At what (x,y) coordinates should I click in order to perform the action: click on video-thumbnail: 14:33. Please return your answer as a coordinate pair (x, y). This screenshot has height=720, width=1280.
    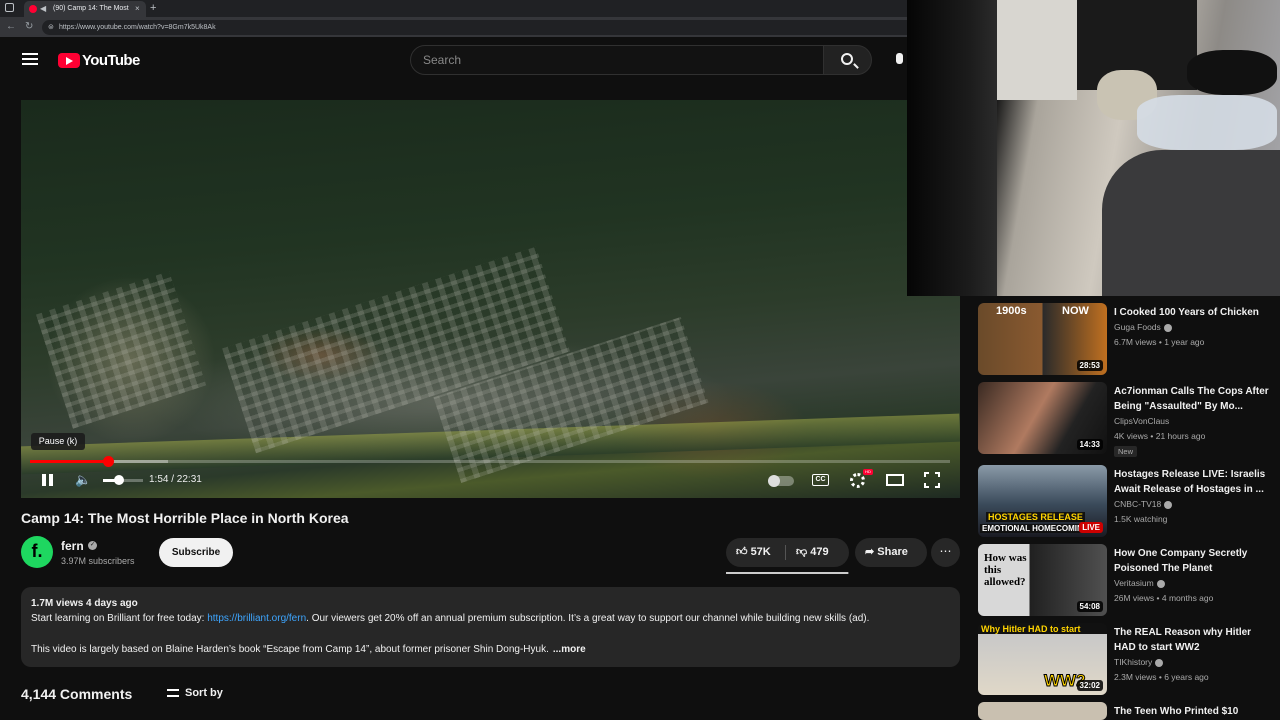
    Looking at the image, I should click on (1042, 418).